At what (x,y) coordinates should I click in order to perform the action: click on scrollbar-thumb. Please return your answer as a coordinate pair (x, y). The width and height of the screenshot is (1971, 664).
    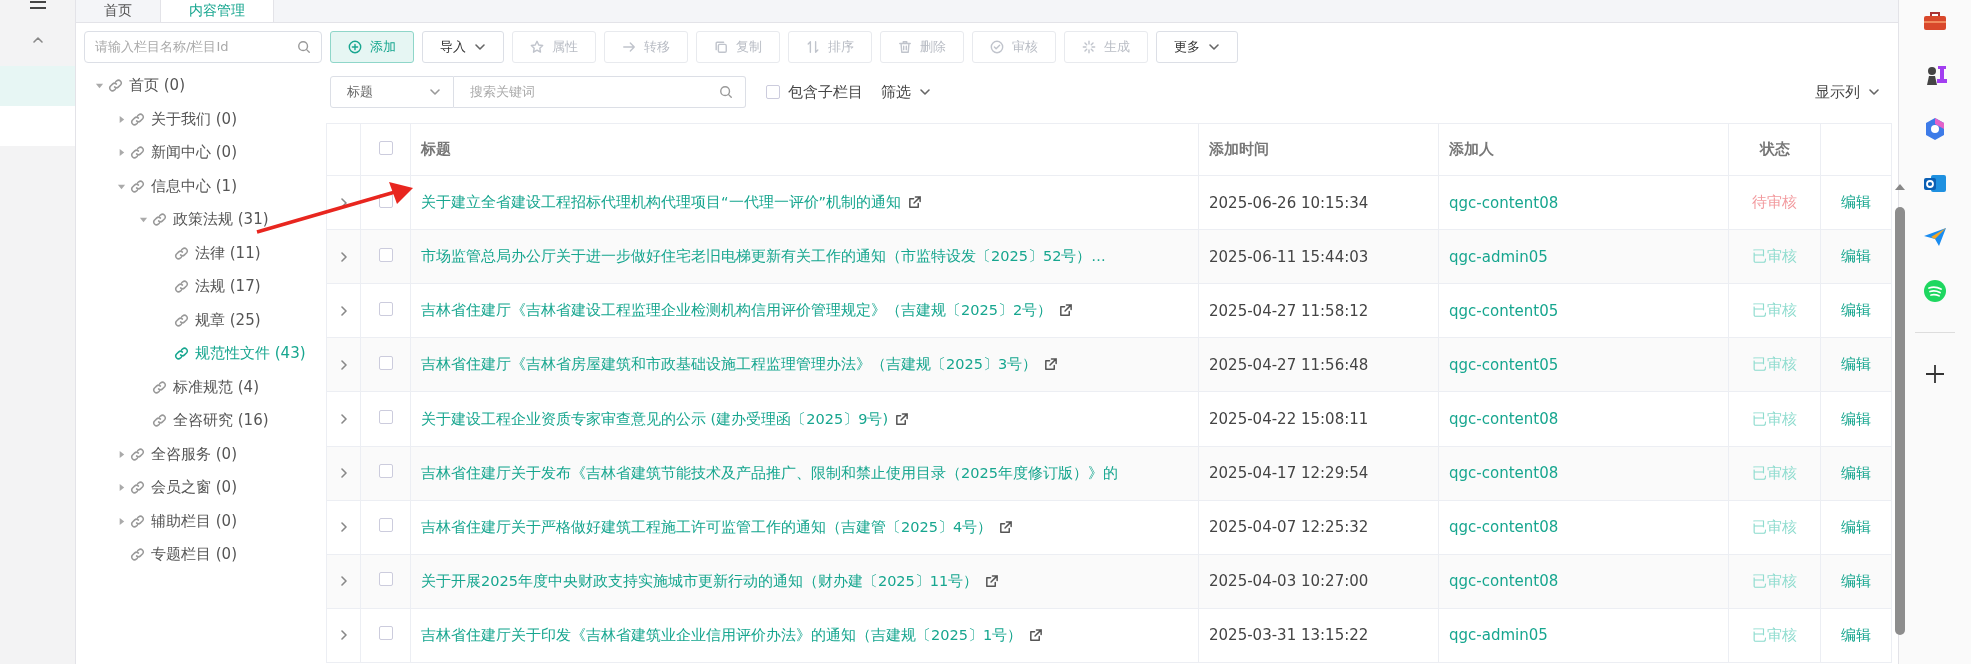
    Looking at the image, I should click on (1900, 421).